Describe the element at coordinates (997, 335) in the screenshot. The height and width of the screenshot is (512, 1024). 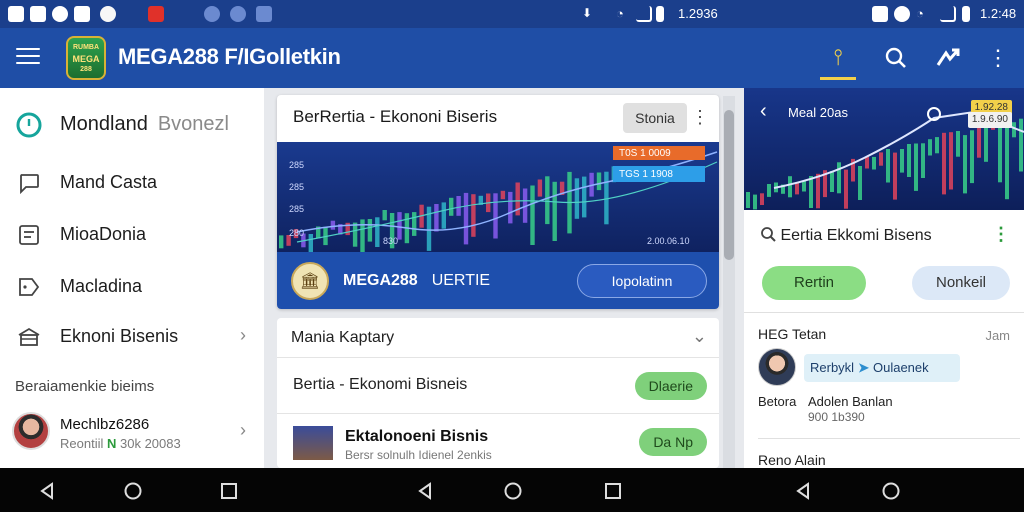
I see `section-timestamp: Jam` at that location.